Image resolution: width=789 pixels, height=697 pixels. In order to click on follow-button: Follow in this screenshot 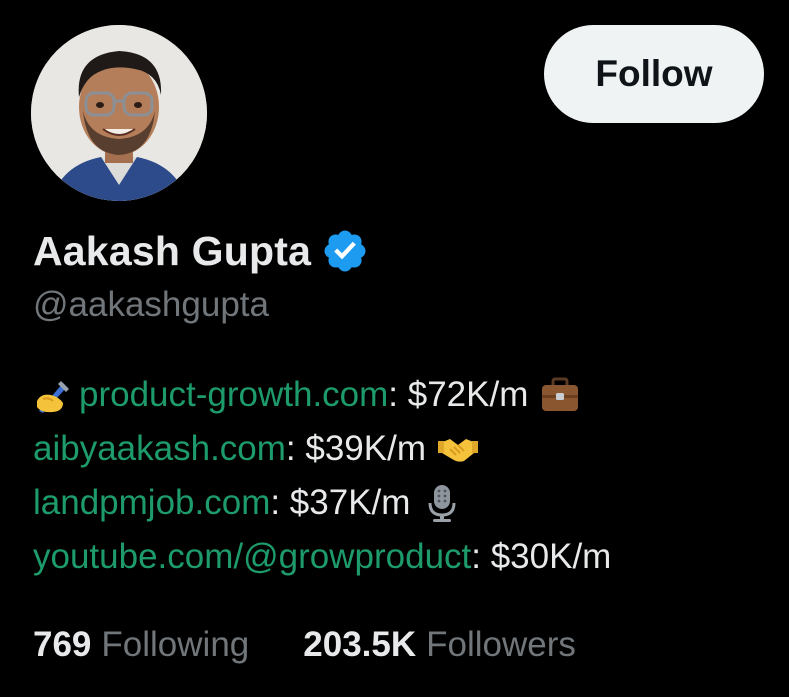, I will do `click(654, 74)`.